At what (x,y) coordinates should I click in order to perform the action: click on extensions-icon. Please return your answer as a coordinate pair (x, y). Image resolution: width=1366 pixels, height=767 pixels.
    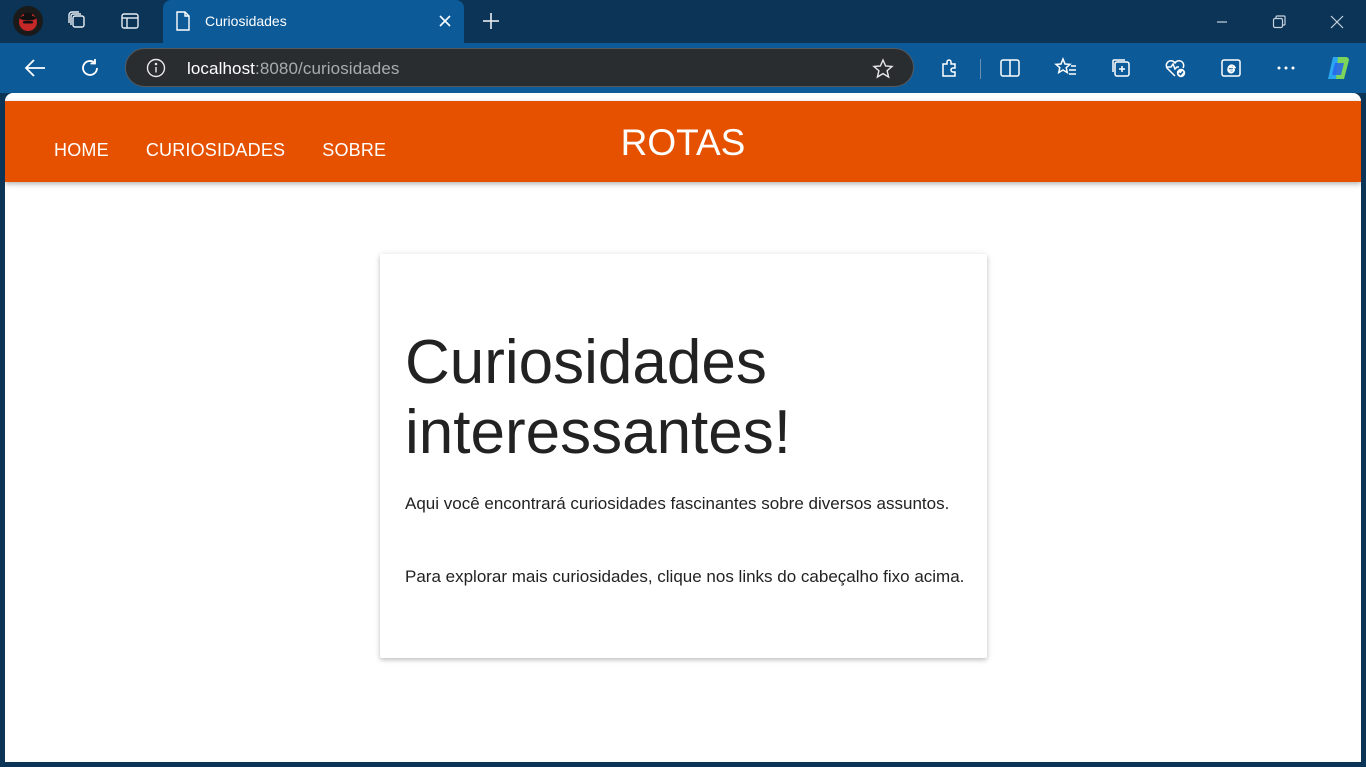
    Looking at the image, I should click on (950, 68).